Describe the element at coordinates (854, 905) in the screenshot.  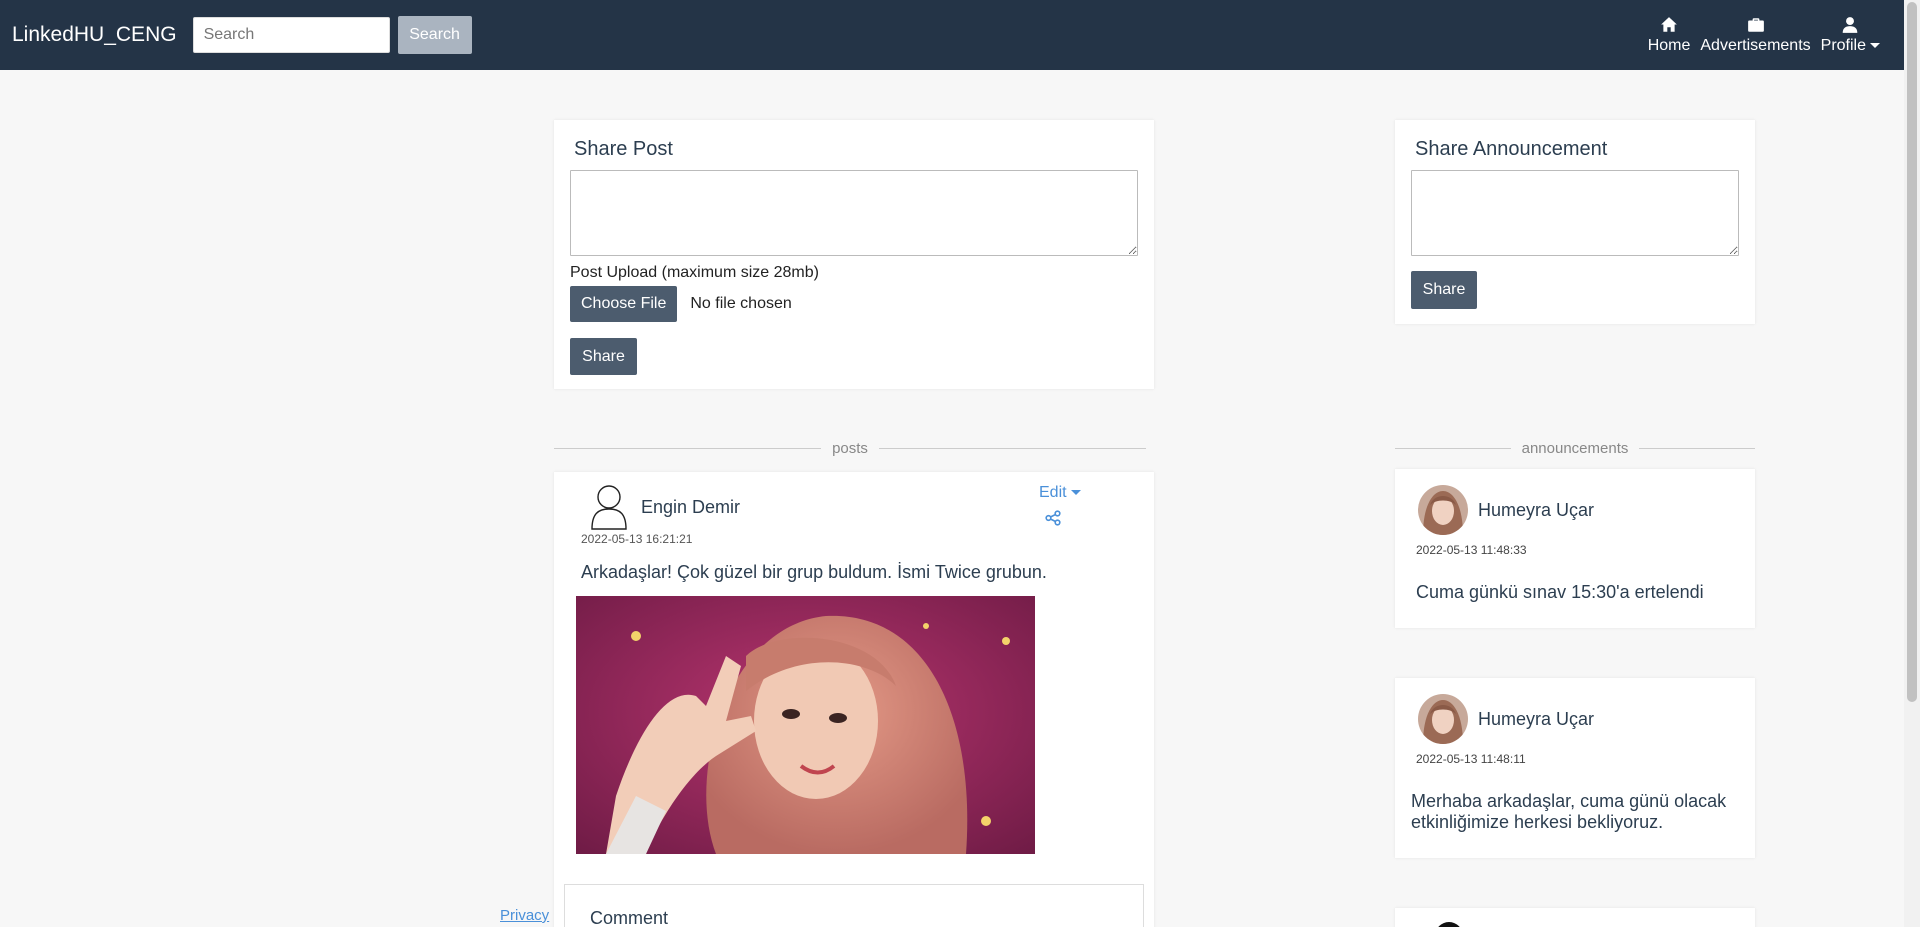
I see `comment-section: Comment` at that location.